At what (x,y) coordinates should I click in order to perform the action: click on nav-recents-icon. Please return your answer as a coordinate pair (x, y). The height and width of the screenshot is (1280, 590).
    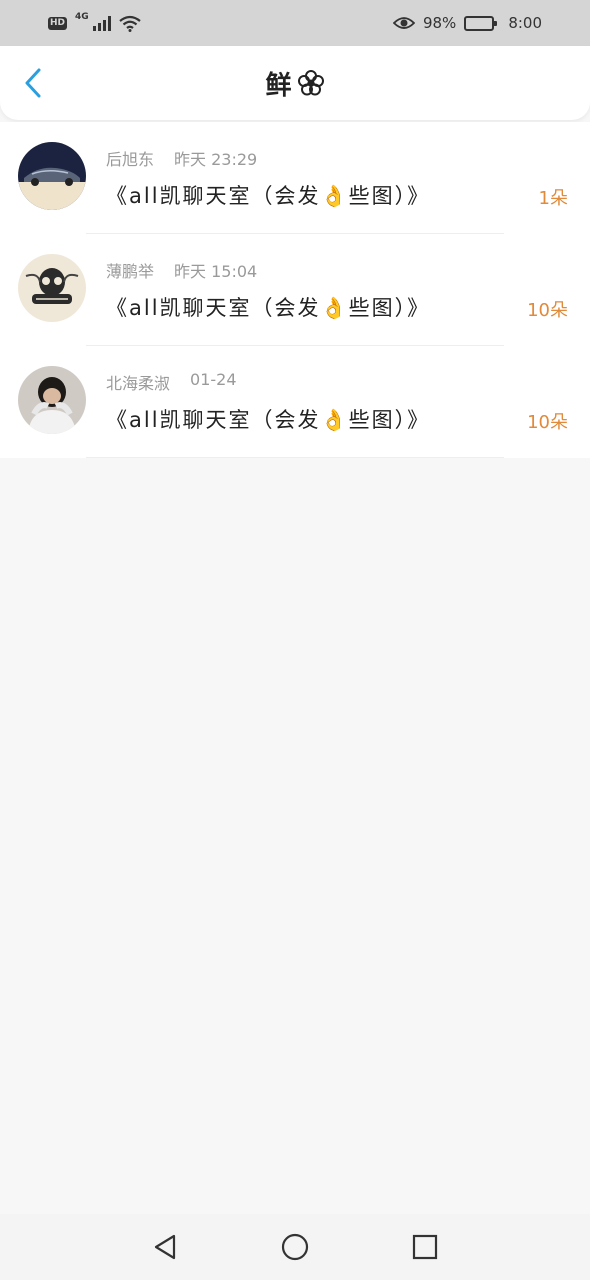
    Looking at the image, I should click on (425, 1247).